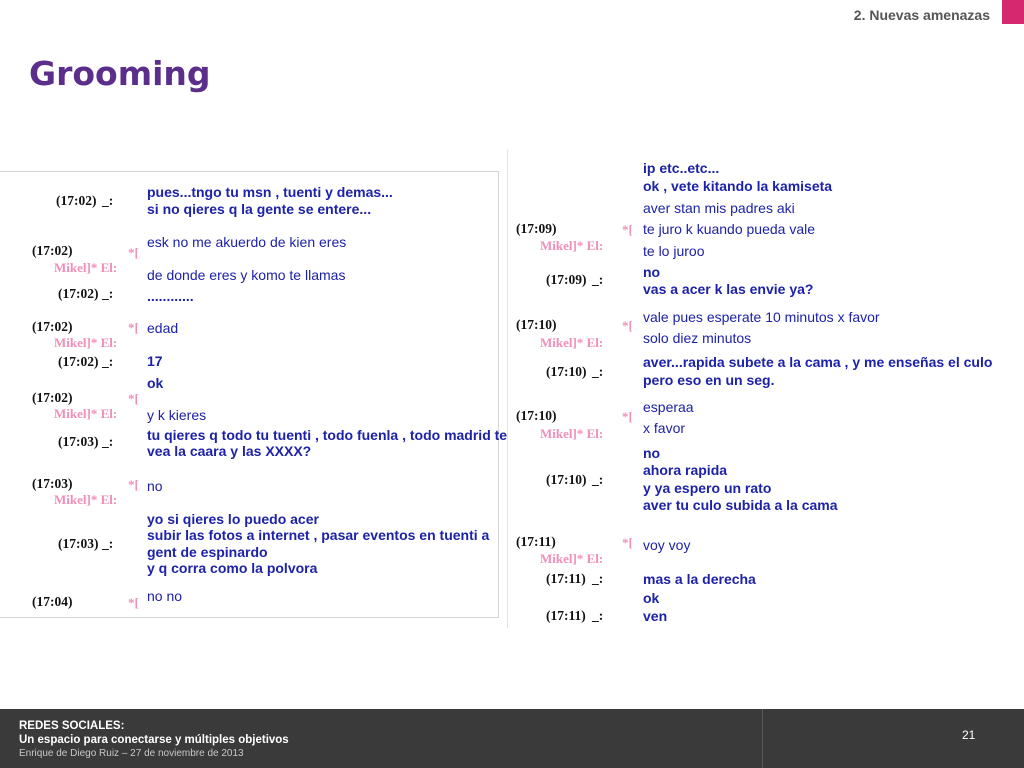  What do you see at coordinates (163, 328) in the screenshot?
I see `chat-message: edad` at bounding box center [163, 328].